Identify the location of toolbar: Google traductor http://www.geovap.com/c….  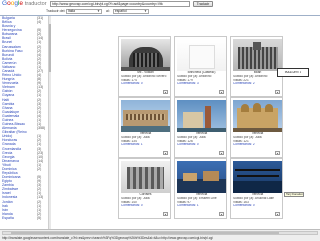
(160, 4).